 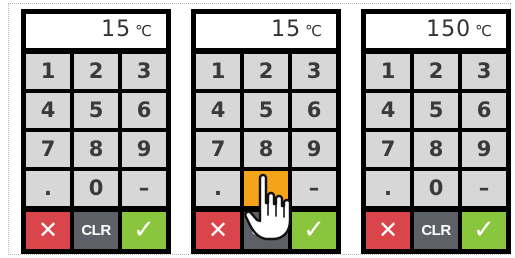 What do you see at coordinates (449, 29) in the screenshot?
I see `display-value: 150` at bounding box center [449, 29].